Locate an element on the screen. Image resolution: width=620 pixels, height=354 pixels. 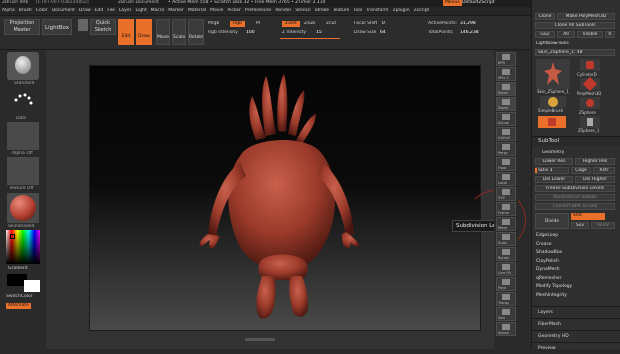
rgb-intensity-value: 100 is located at coordinates (250, 33).